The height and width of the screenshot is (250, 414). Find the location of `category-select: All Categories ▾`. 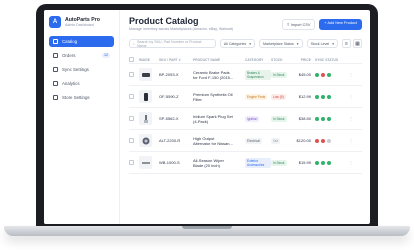

category-select: All Categories ▾ is located at coordinates (237, 43).